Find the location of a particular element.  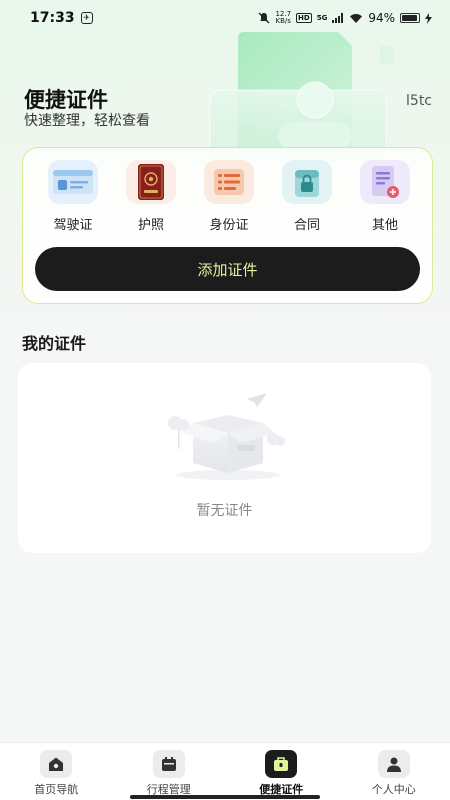

status-indicators: 12.7 KB/s HD 5G 94% is located at coordinates (345, 18).